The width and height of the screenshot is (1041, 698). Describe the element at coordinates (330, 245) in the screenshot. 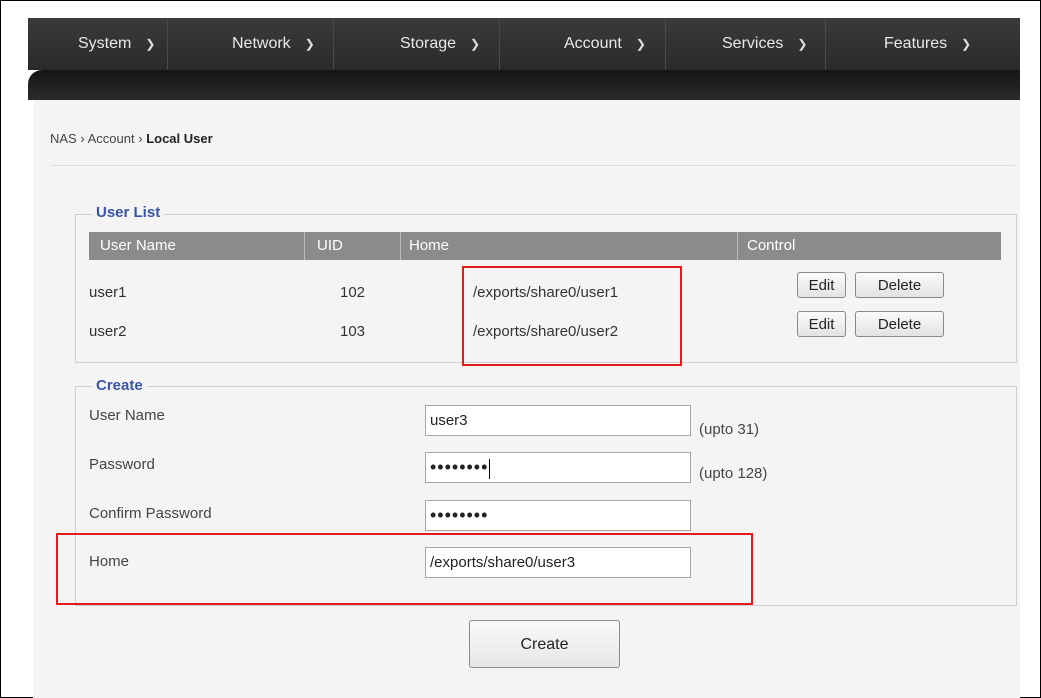

I see `col-uid: UID` at that location.